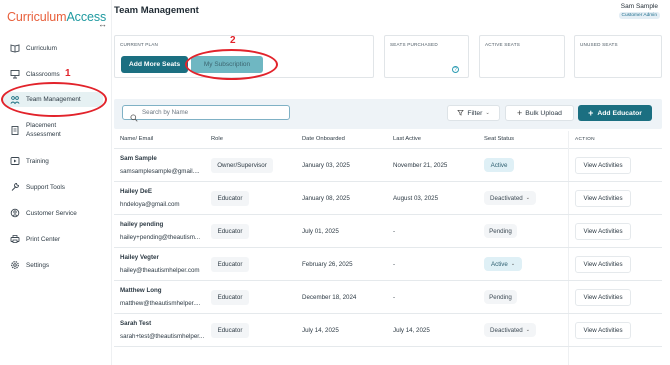 The image size is (670, 365). Describe the element at coordinates (585, 139) in the screenshot. I see `col-action: ACTION` at that location.